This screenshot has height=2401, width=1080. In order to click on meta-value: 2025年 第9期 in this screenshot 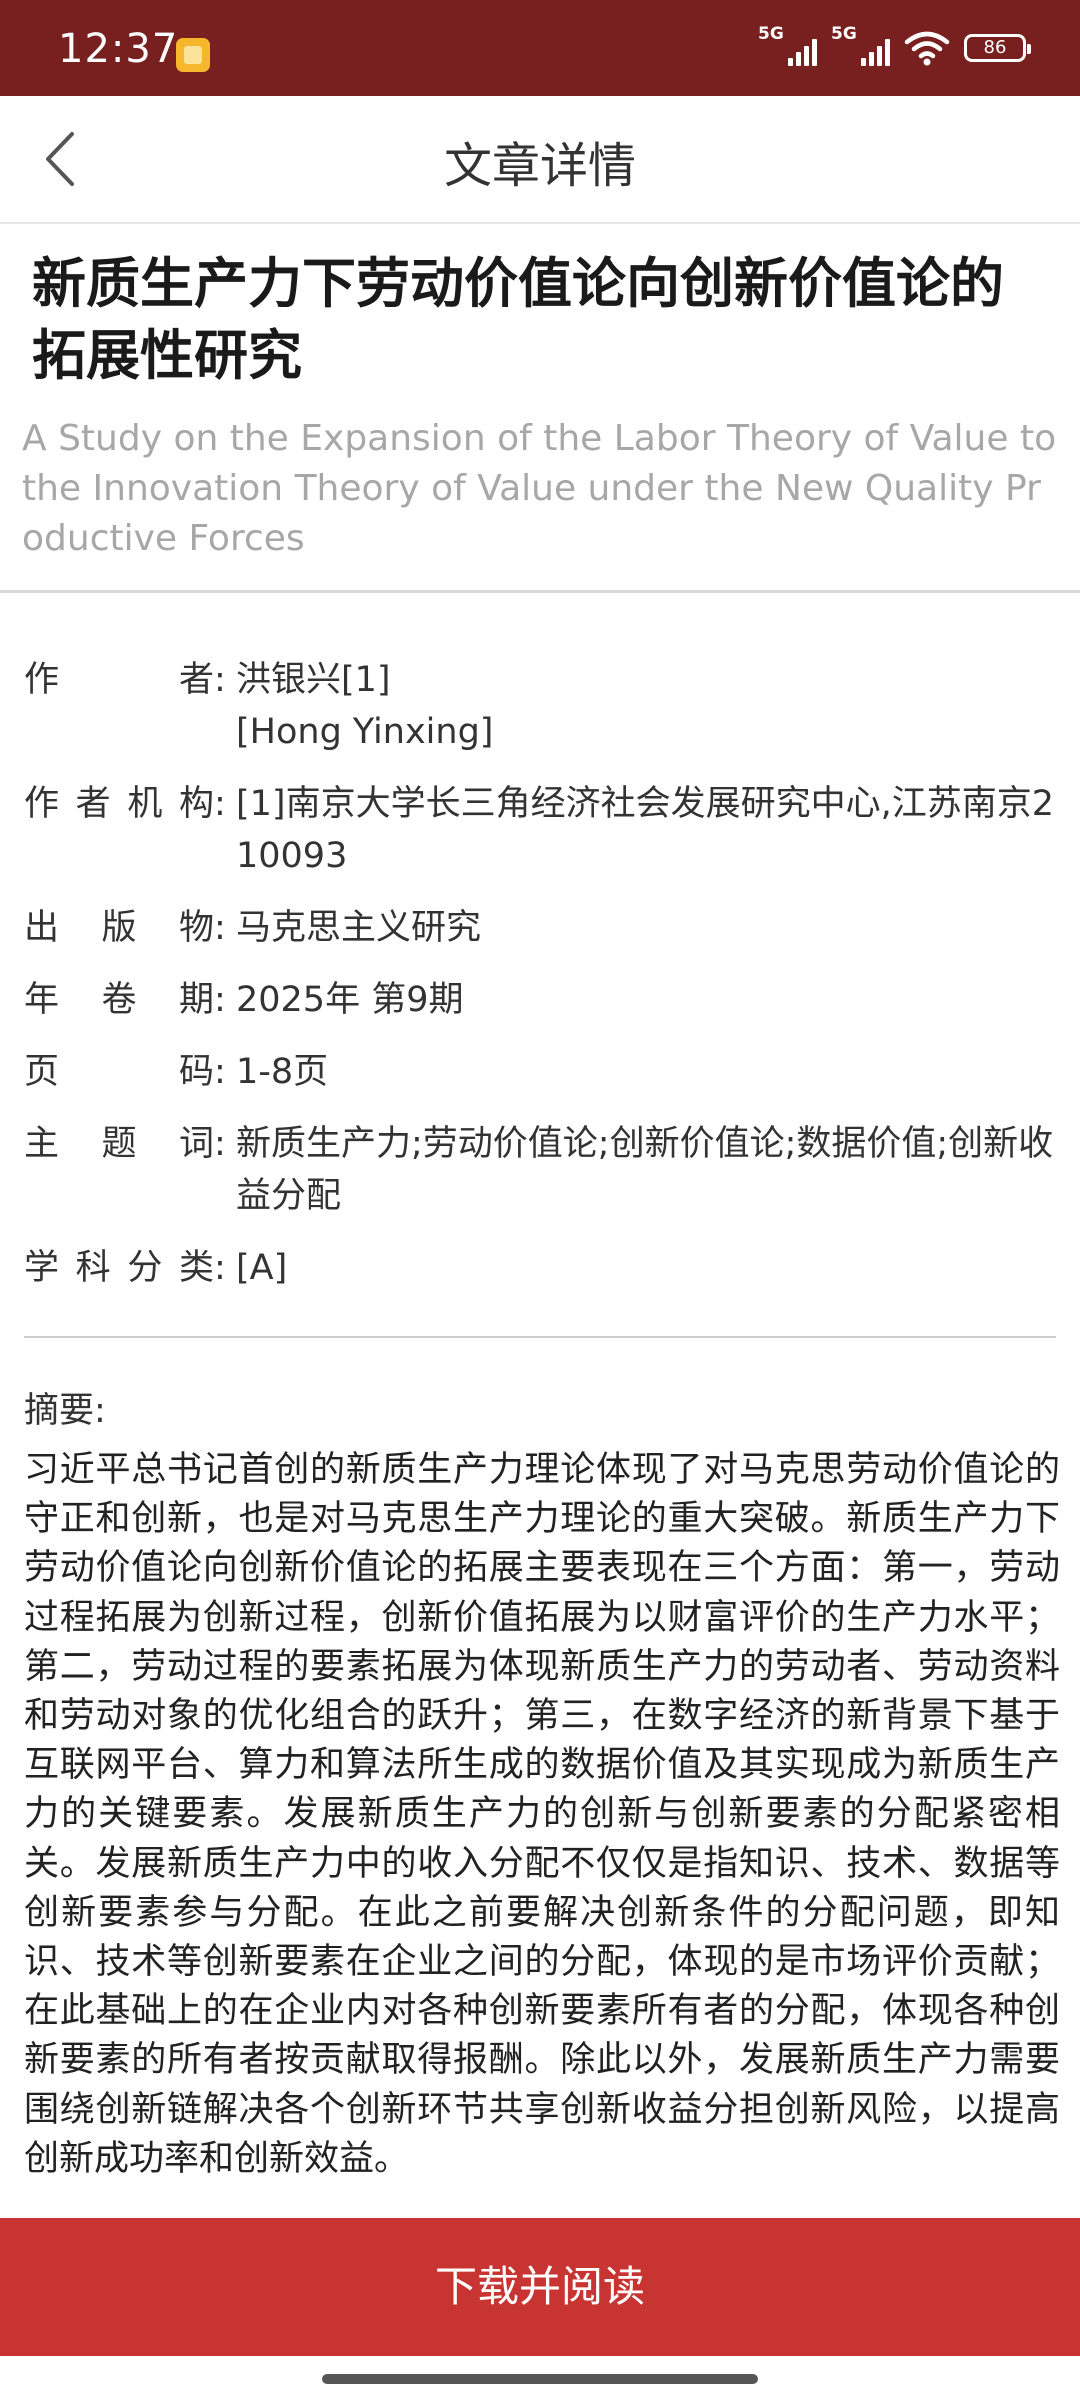, I will do `click(350, 1000)`.